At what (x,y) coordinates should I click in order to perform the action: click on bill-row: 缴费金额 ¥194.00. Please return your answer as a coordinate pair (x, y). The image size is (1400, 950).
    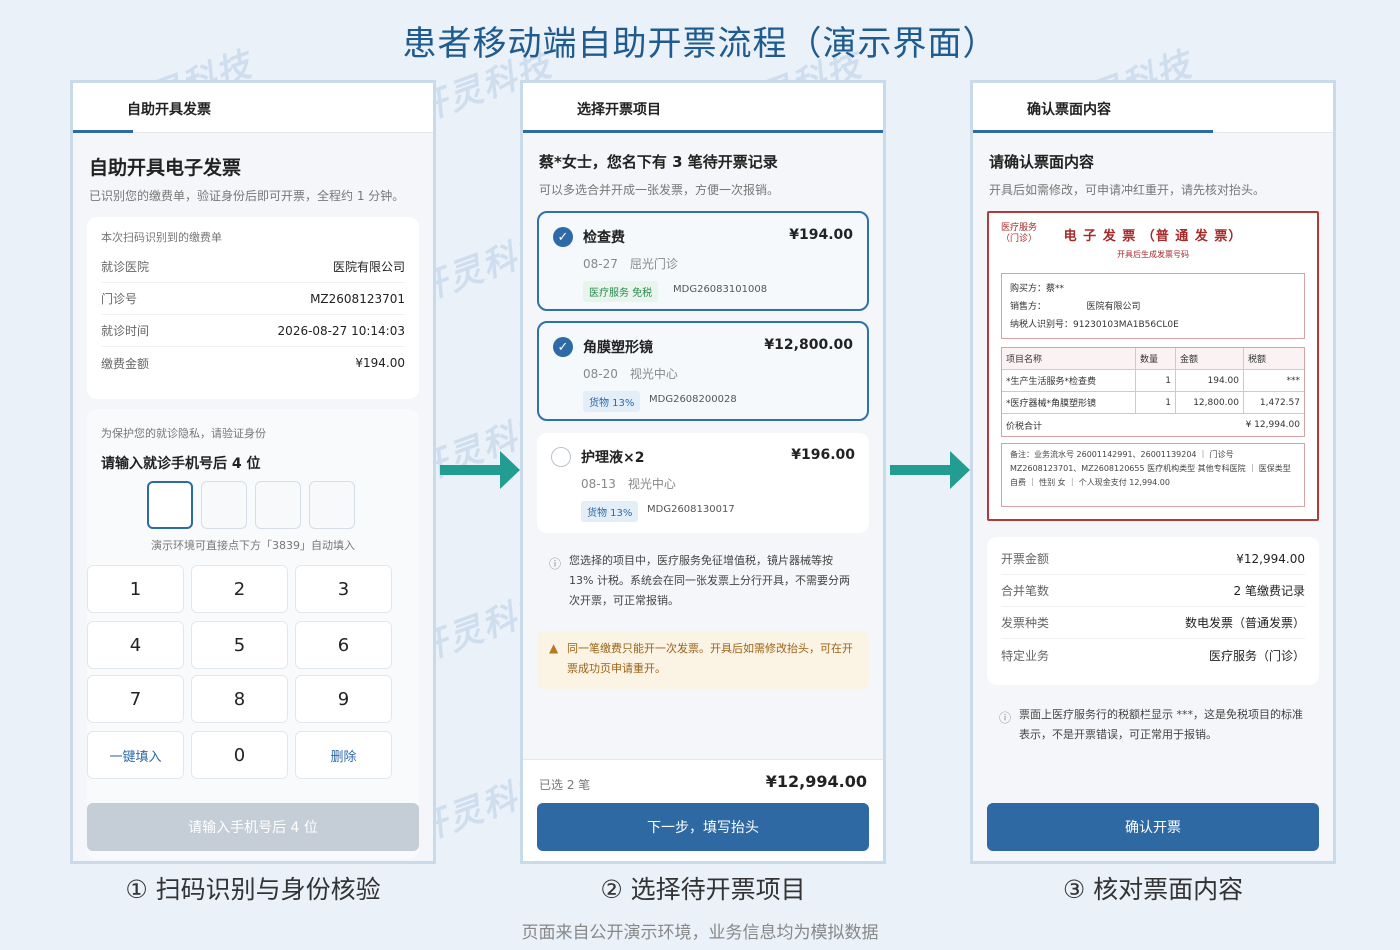
    Looking at the image, I should click on (253, 363).